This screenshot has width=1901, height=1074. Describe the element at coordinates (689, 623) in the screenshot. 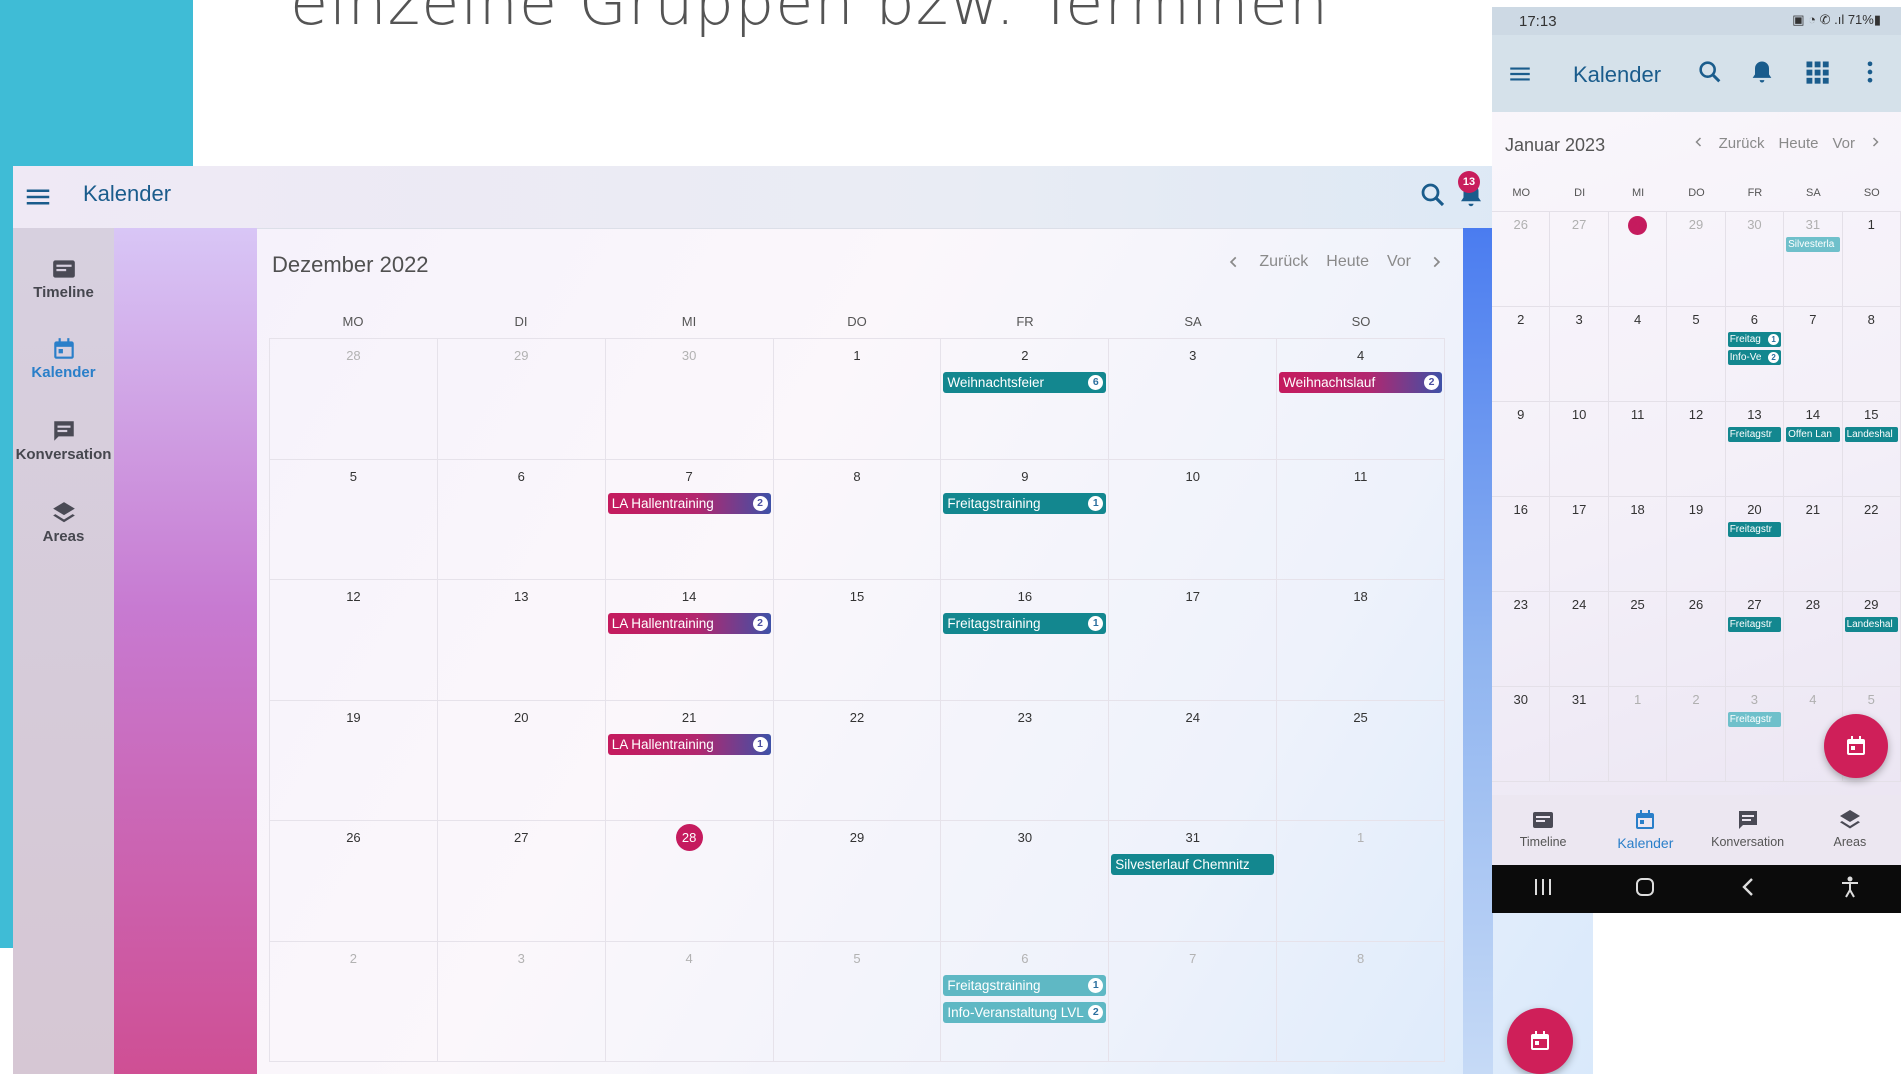

I see `event-chip: LA Hallentraining 2` at that location.